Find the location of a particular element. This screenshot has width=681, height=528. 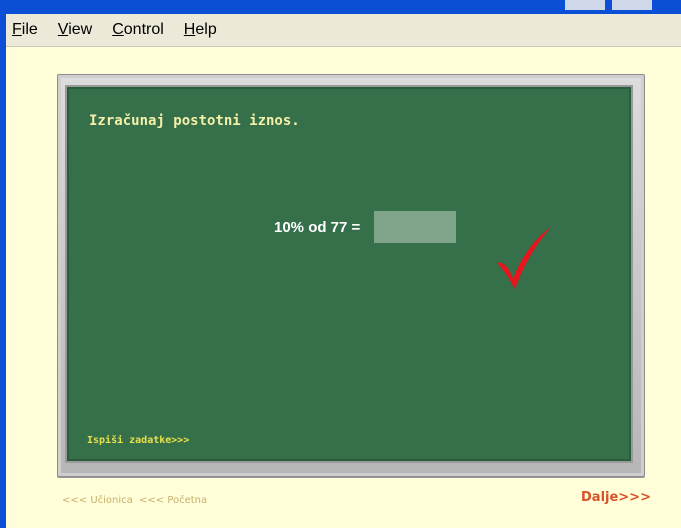

menu-help: Help is located at coordinates (200, 30).